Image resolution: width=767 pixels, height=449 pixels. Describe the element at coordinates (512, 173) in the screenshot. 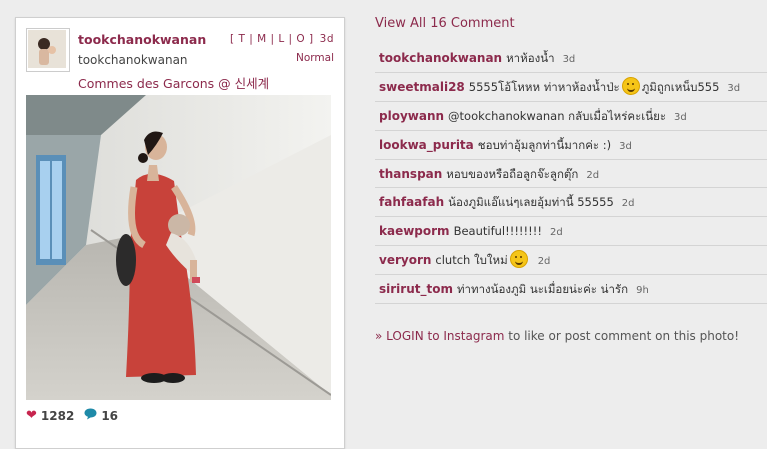

I see `comment-text: หอบของหรือถือลูกจ๊ะลูกตุ๊ก` at that location.